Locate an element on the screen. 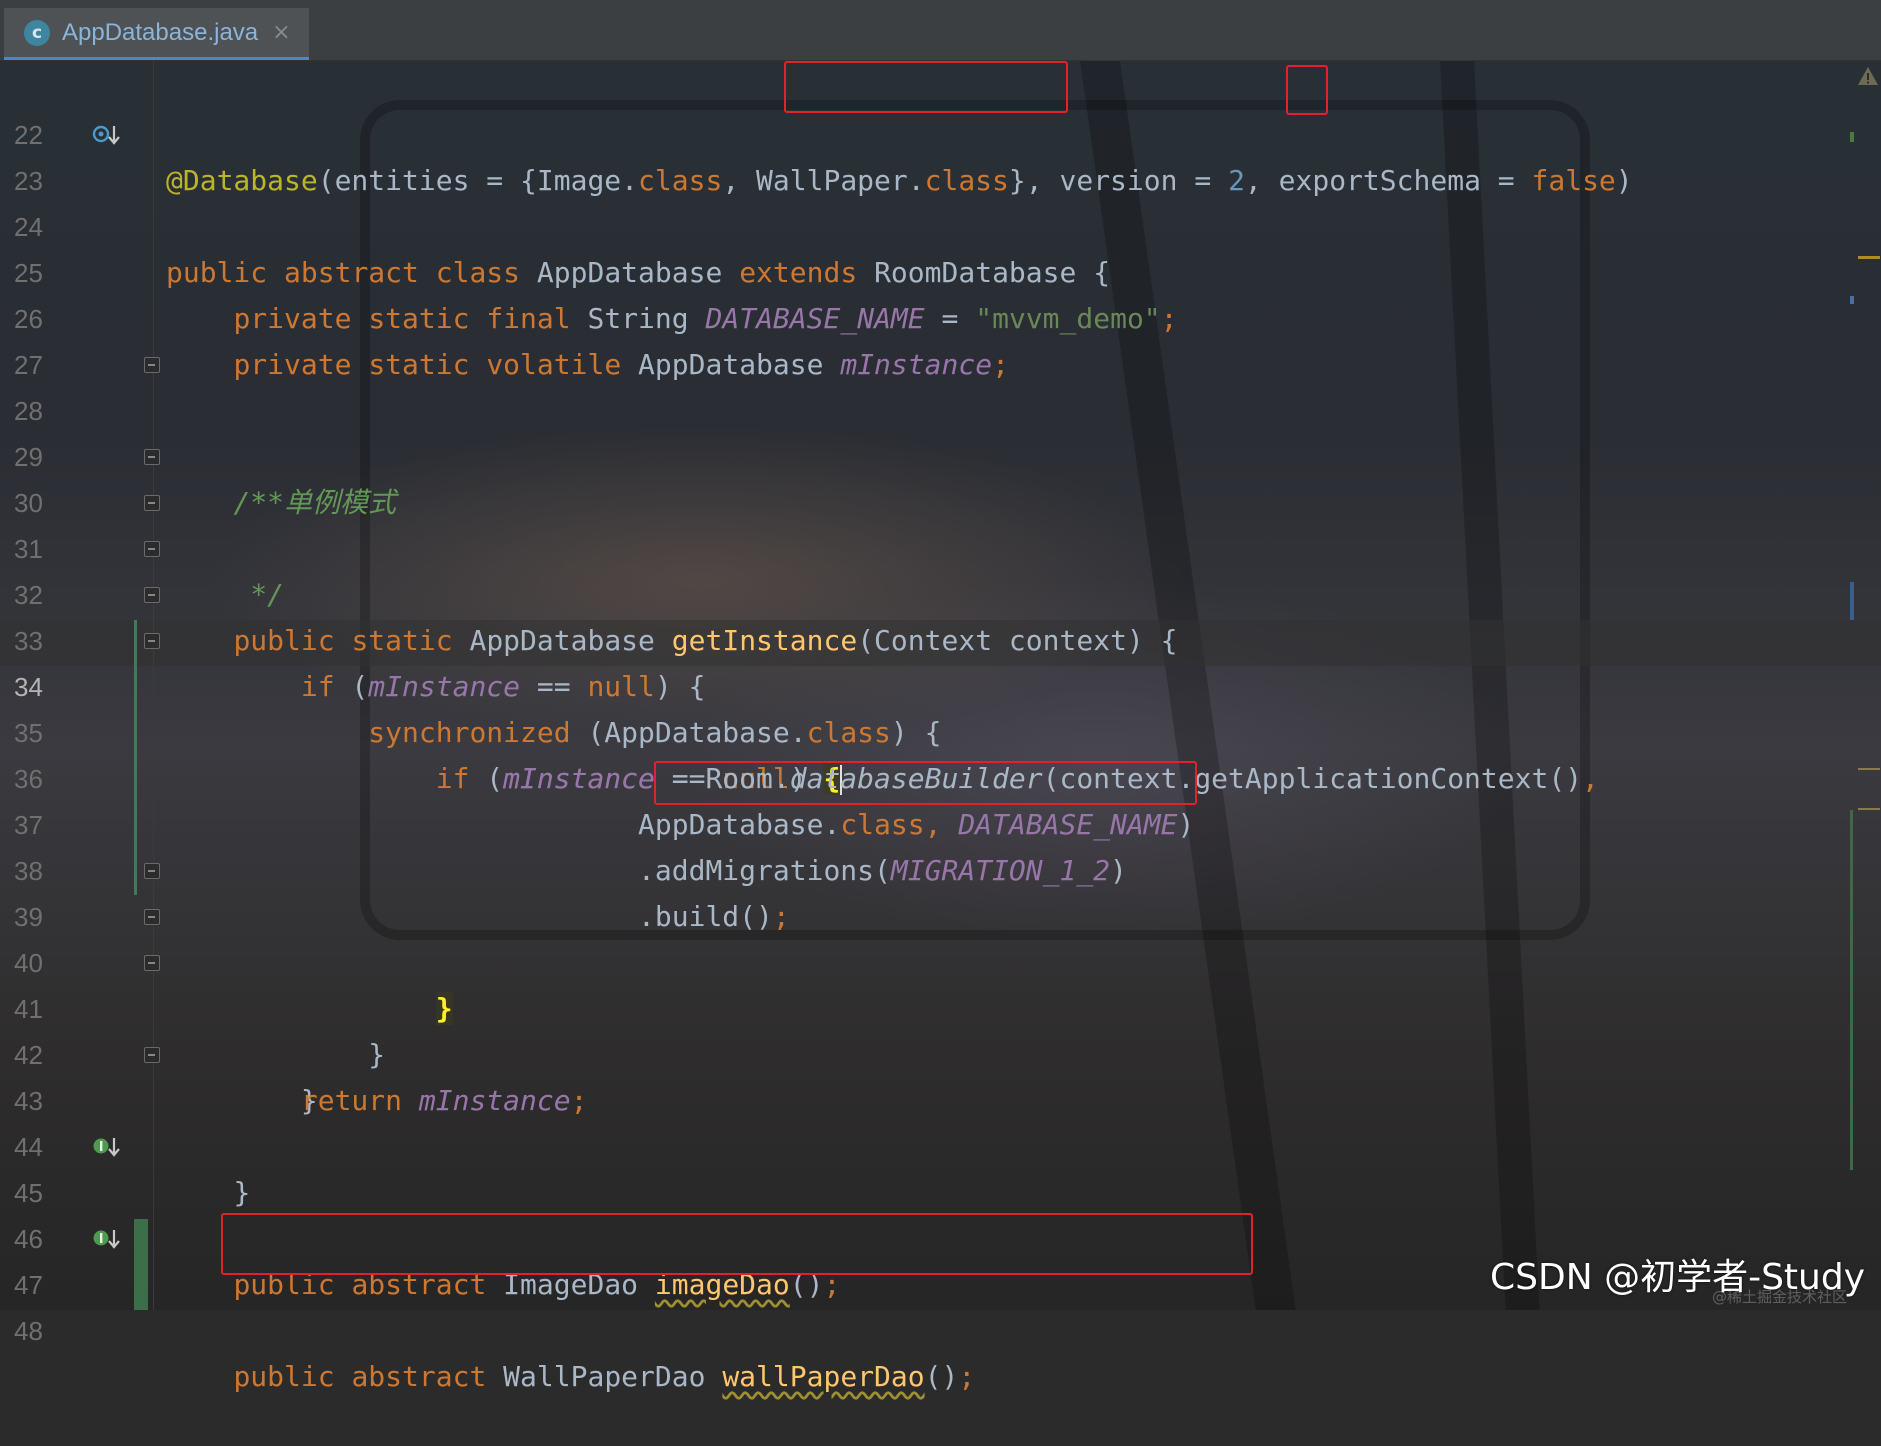 This screenshot has width=1881, height=1446. code-line: 27 is located at coordinates (940, 338).